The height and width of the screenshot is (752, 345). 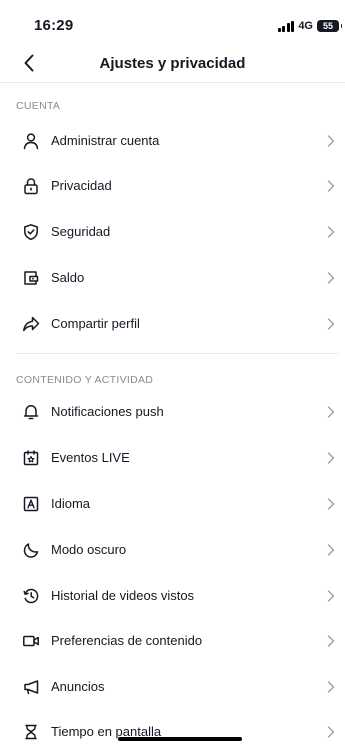 What do you see at coordinates (172, 186) in the screenshot?
I see `settings-item-privacidad: Privacidad` at bounding box center [172, 186].